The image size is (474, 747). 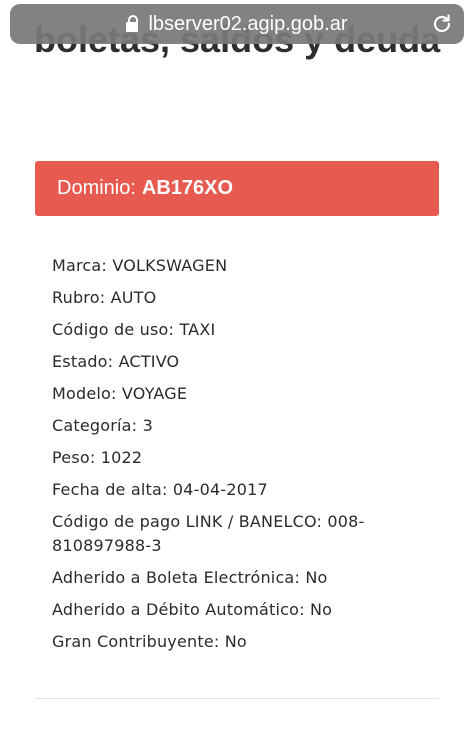 What do you see at coordinates (96, 188) in the screenshot?
I see `dominio-label: Dominio:` at bounding box center [96, 188].